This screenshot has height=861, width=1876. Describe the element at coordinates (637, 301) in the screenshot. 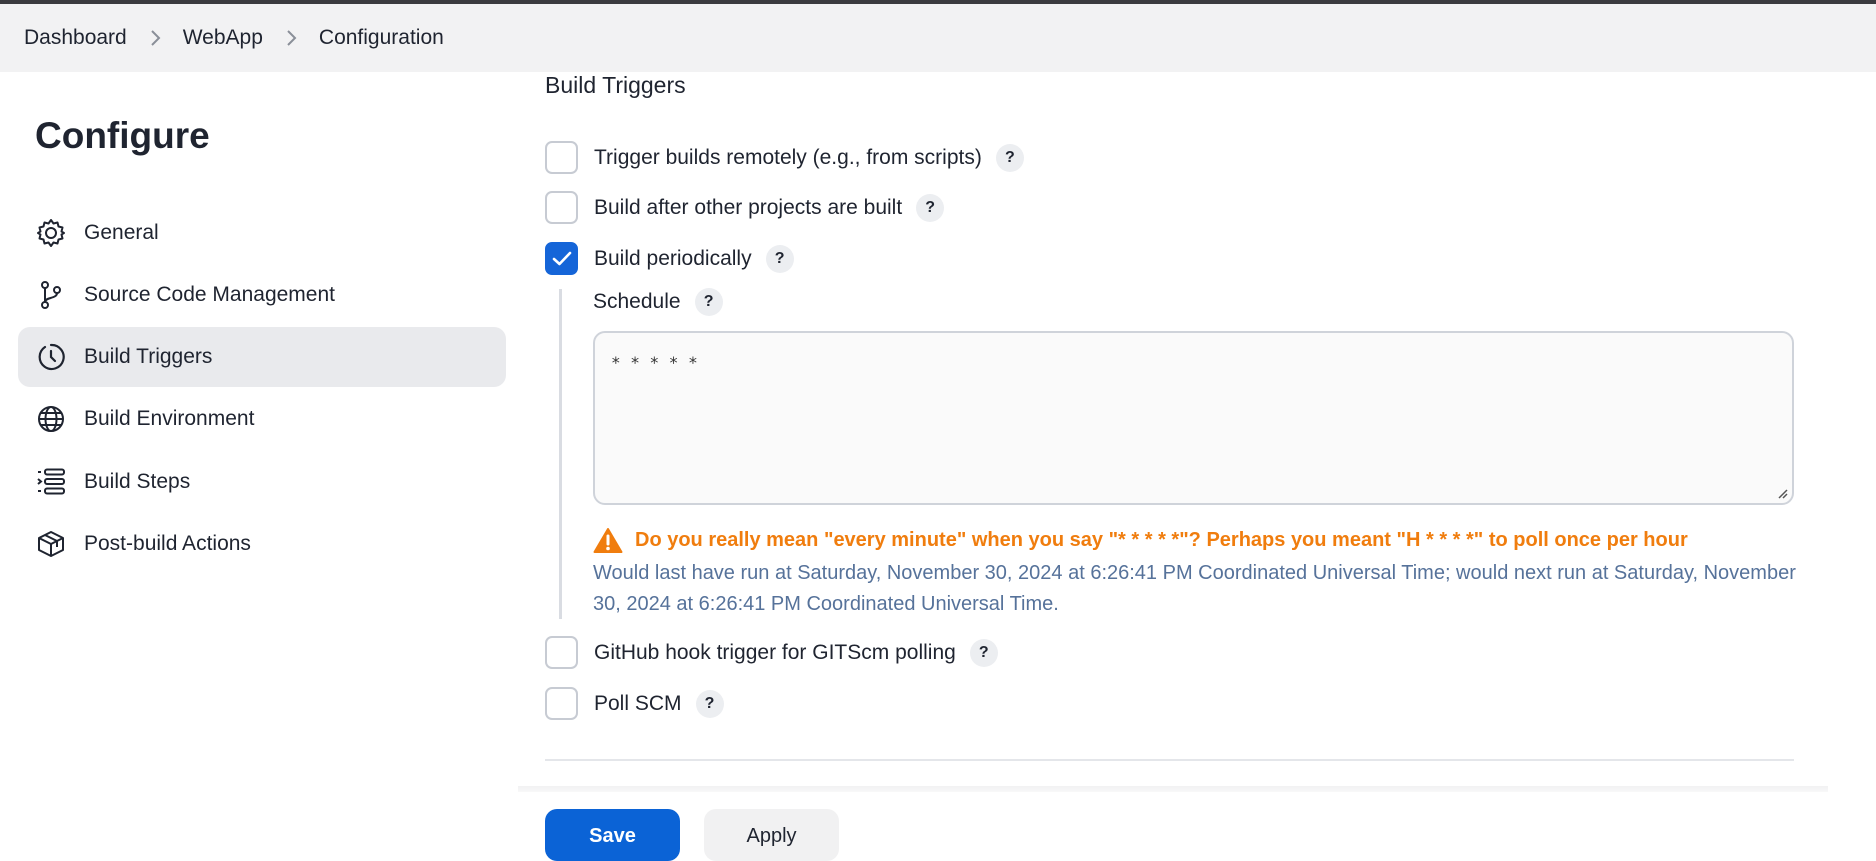

I see `schedule-label: Schedule` at that location.